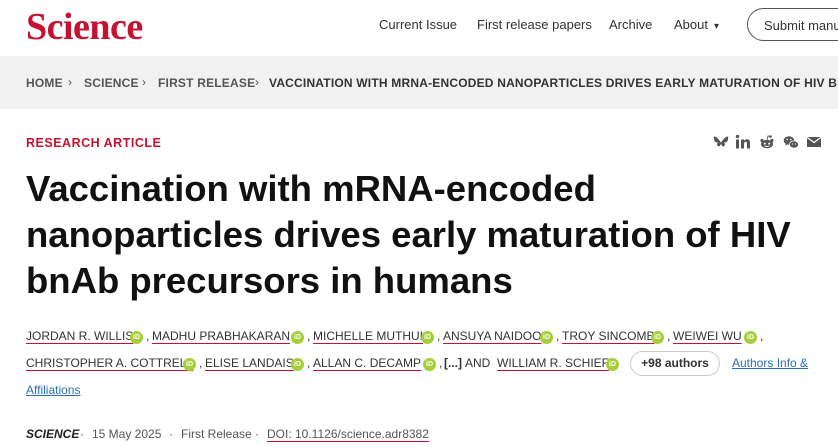  What do you see at coordinates (367, 363) in the screenshot?
I see `author-name: ALLAN C. DECAMP` at bounding box center [367, 363].